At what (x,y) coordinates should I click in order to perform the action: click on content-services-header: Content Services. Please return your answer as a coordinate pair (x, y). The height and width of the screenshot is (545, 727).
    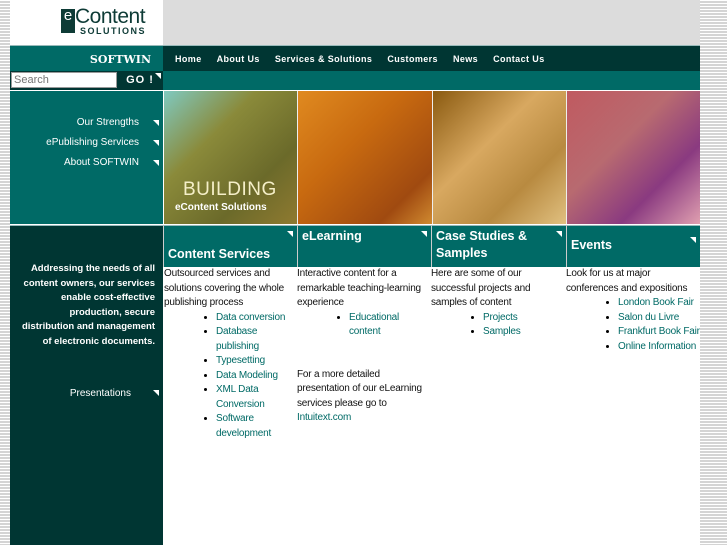
    Looking at the image, I should click on (230, 246).